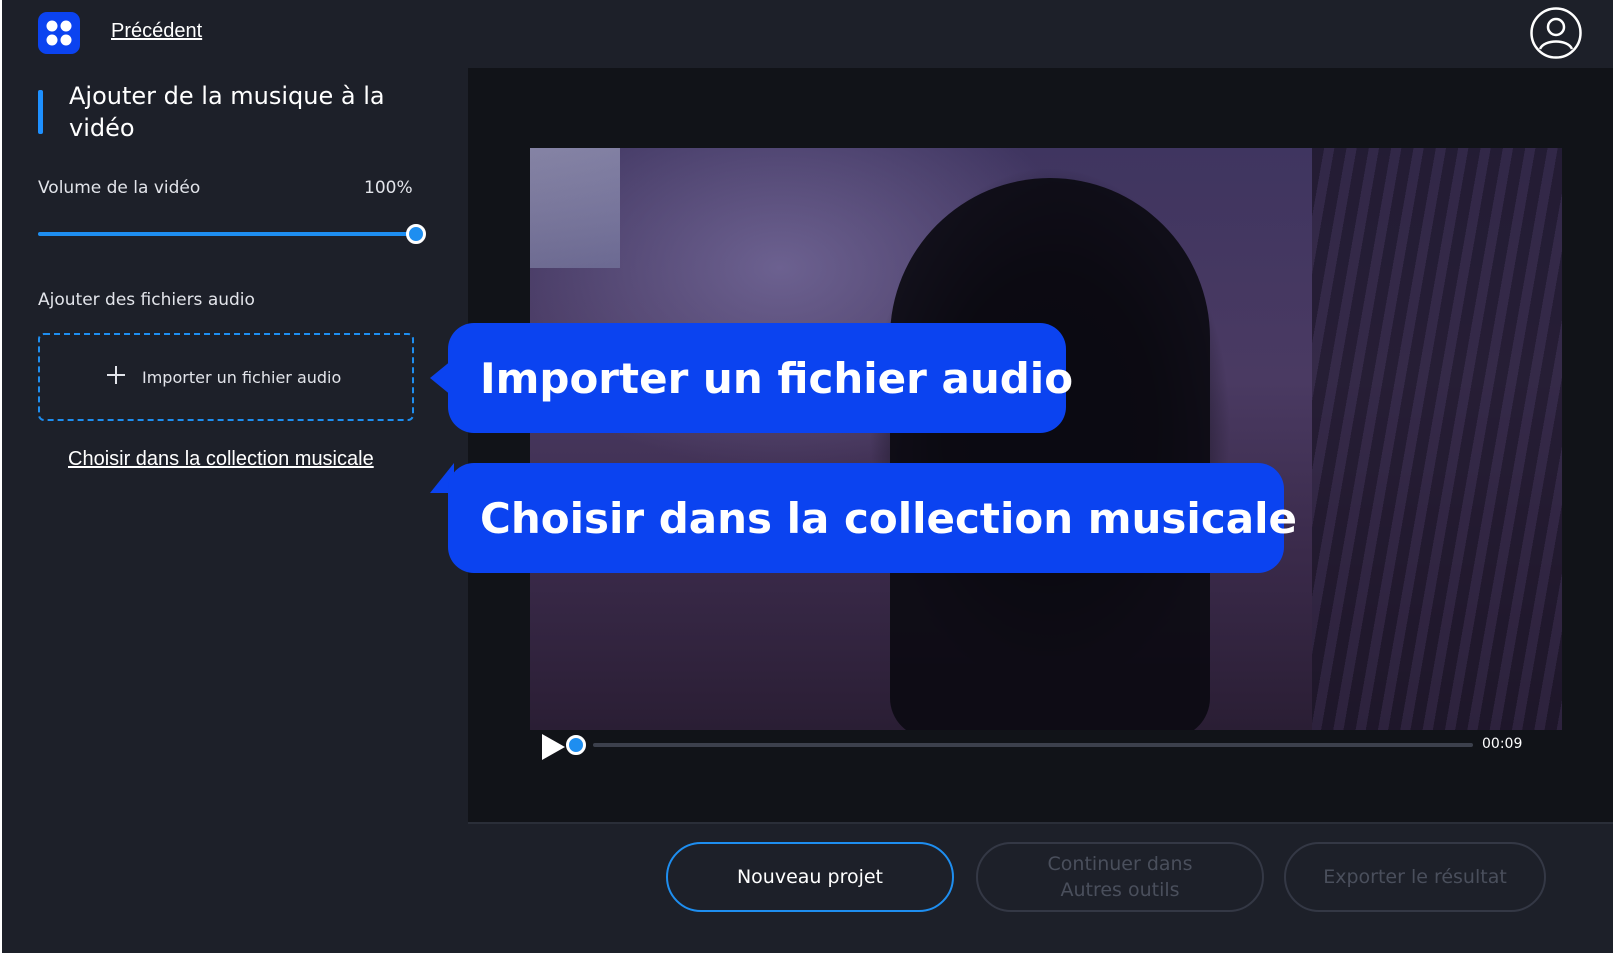 This screenshot has width=1616, height=954. I want to click on video-time-label: 00:09, so click(1502, 744).